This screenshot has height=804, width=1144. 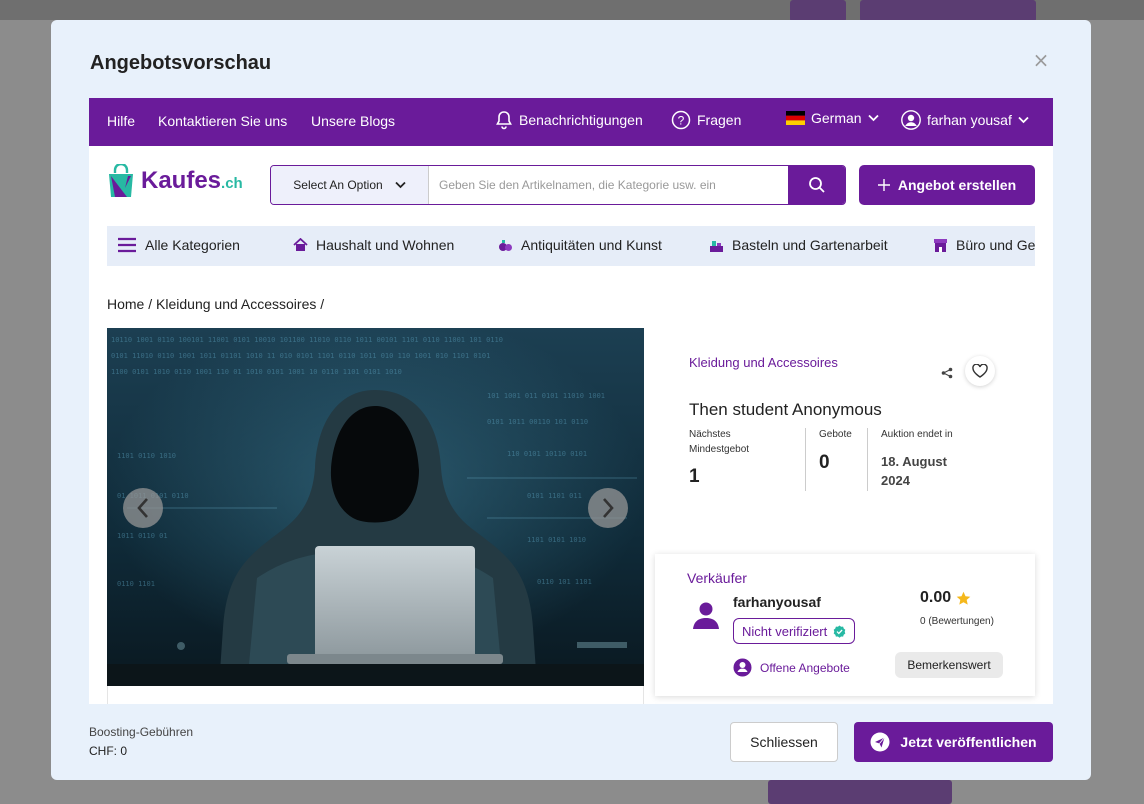 I want to click on search-icon, so click(x=816, y=185).